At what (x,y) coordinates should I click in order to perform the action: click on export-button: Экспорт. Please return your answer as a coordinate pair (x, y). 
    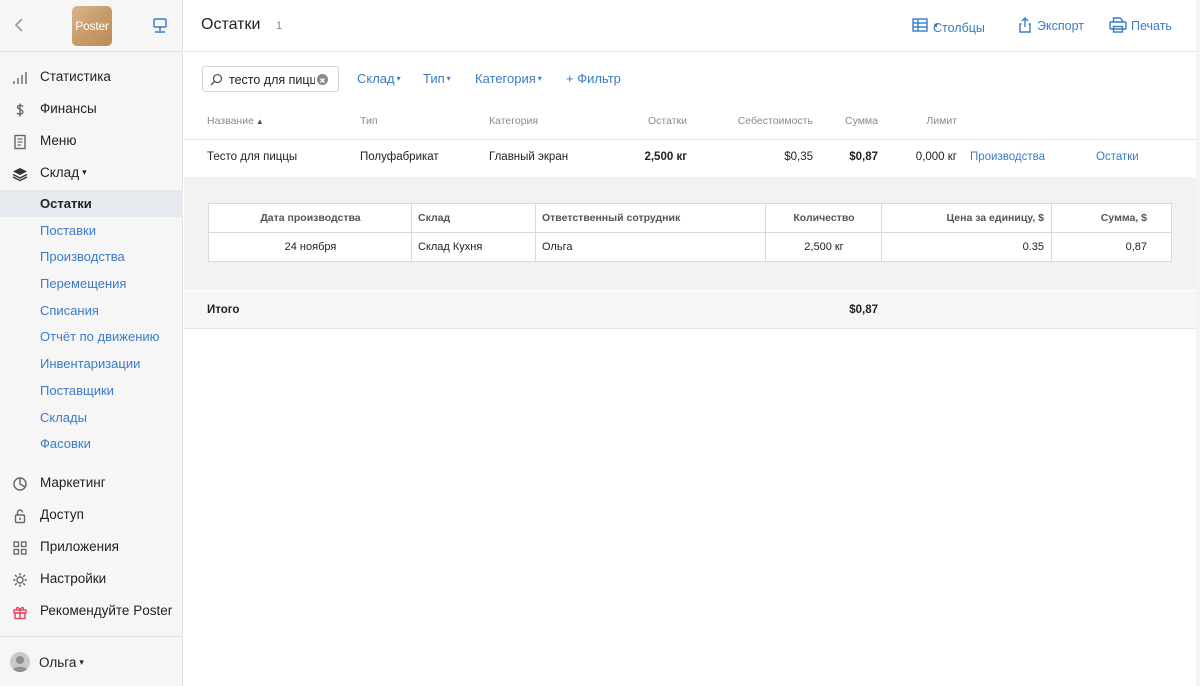
    Looking at the image, I should click on (1052, 26).